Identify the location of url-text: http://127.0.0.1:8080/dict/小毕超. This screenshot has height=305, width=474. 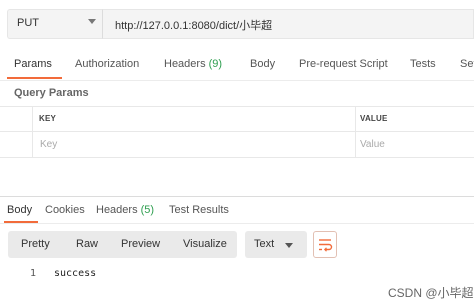
(193, 25).